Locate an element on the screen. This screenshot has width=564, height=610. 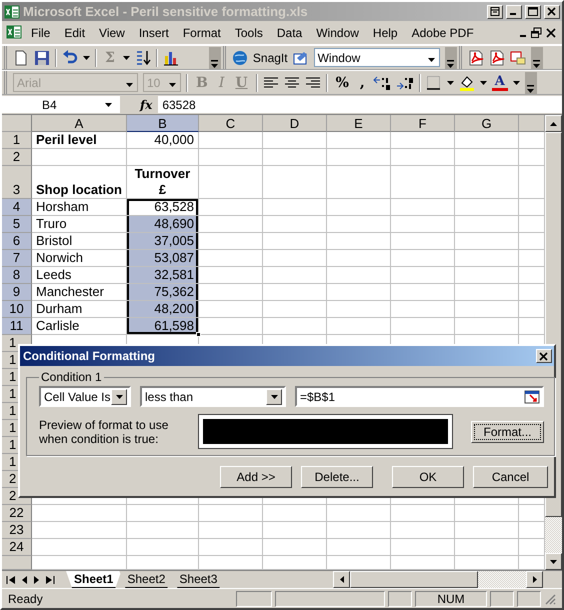
row-header: 5 is located at coordinates (17, 224).